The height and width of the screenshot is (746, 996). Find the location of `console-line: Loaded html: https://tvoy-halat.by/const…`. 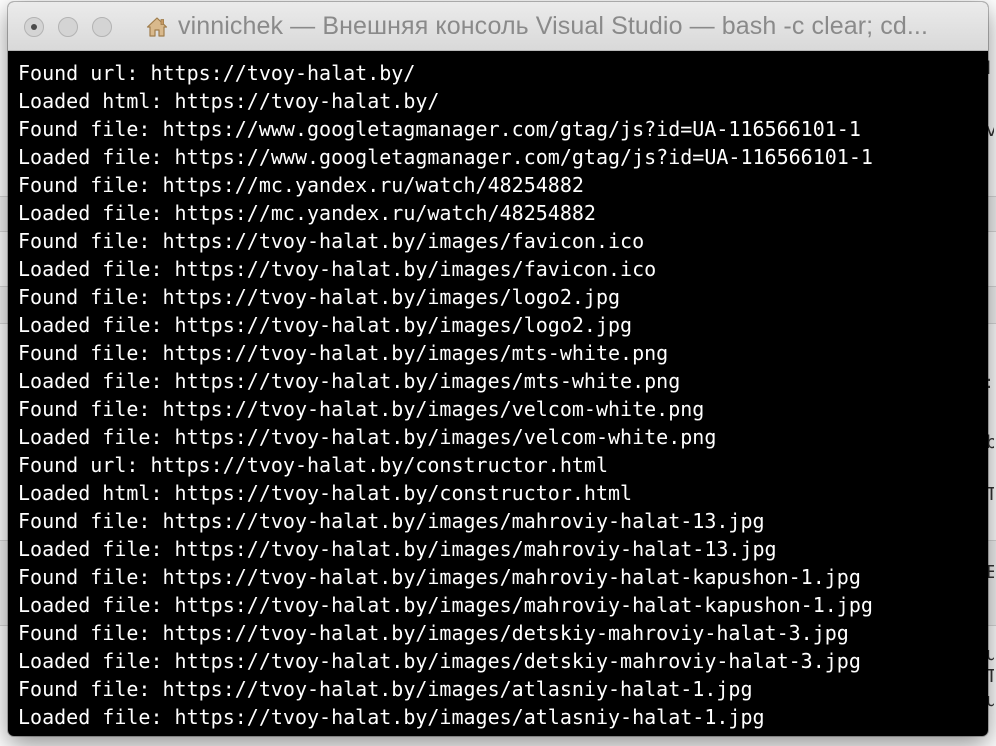

console-line: Loaded html: https://tvoy-halat.by/const… is located at coordinates (325, 493).